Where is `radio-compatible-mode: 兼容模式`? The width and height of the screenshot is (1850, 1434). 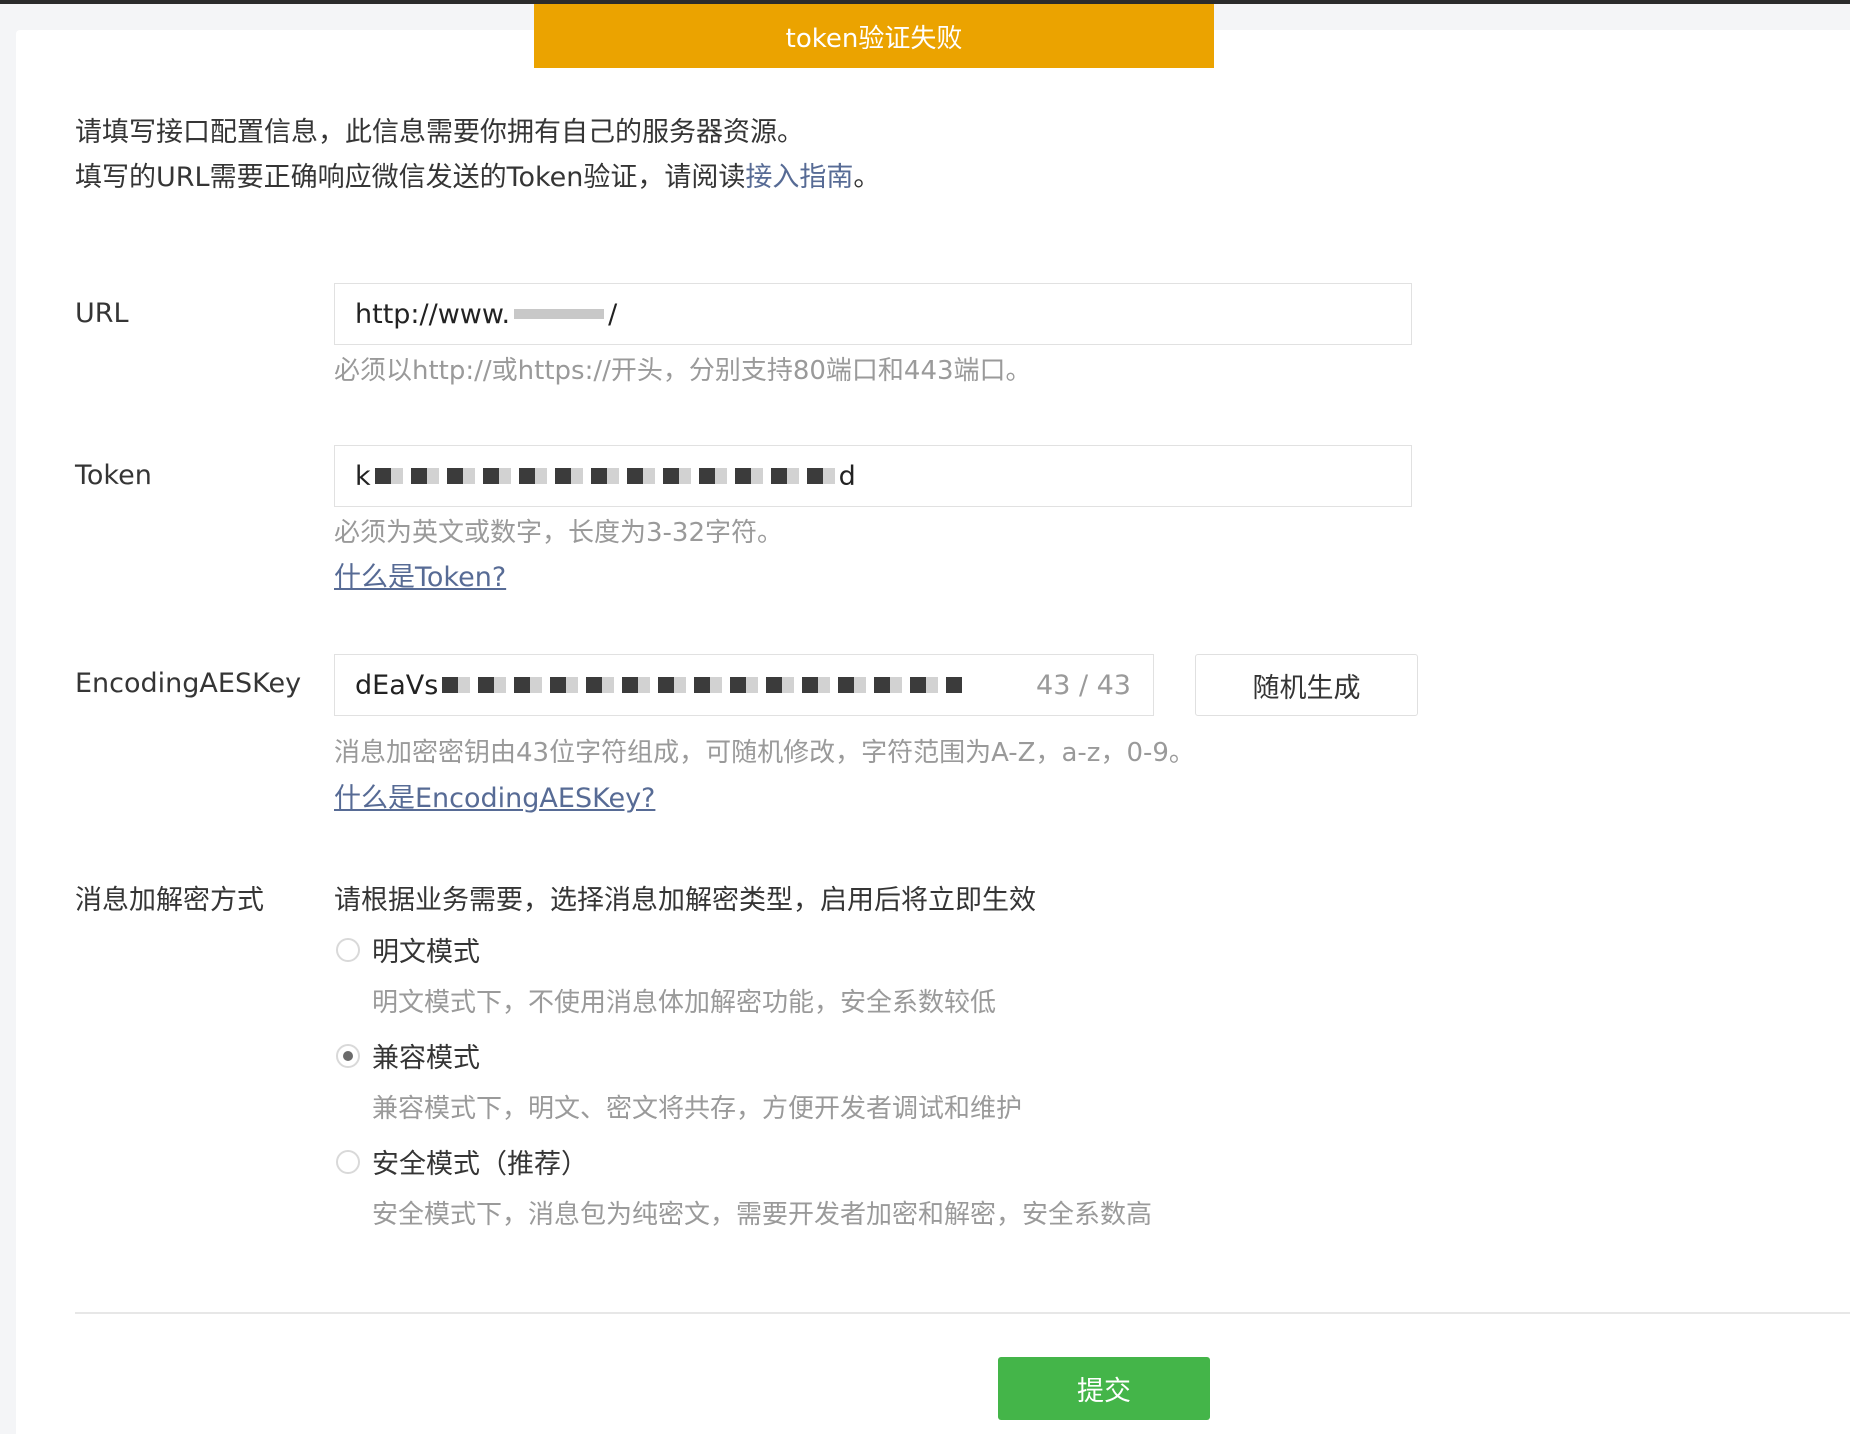 radio-compatible-mode: 兼容模式 is located at coordinates (408, 1055).